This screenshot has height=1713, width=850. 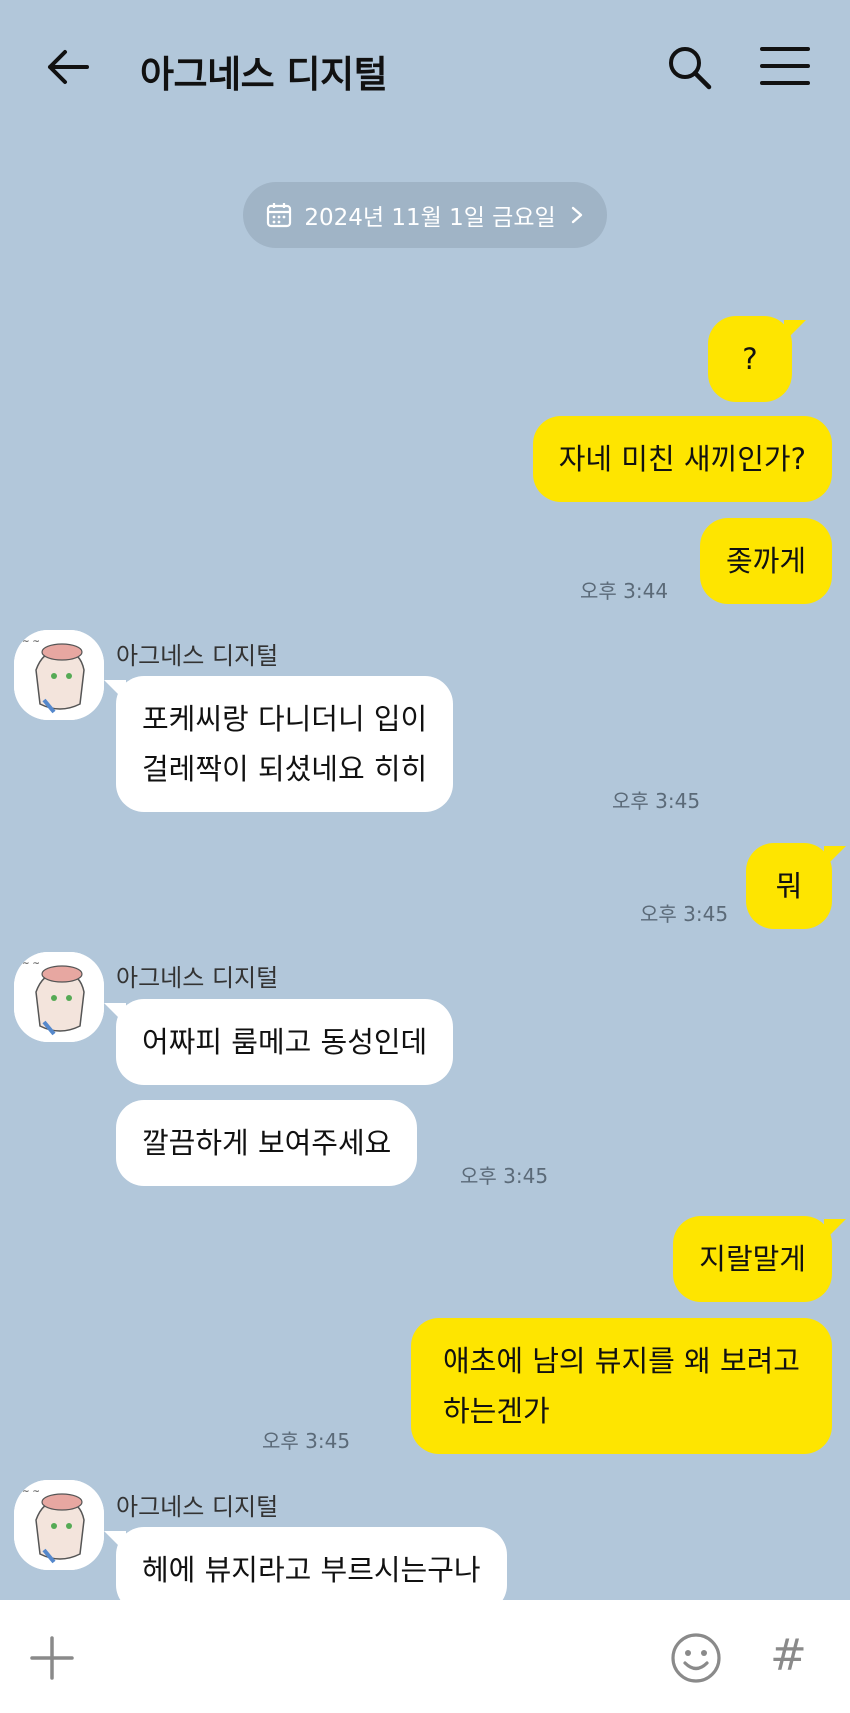 What do you see at coordinates (752, 1259) in the screenshot?
I see `my-message-bubble: 지랄말게` at bounding box center [752, 1259].